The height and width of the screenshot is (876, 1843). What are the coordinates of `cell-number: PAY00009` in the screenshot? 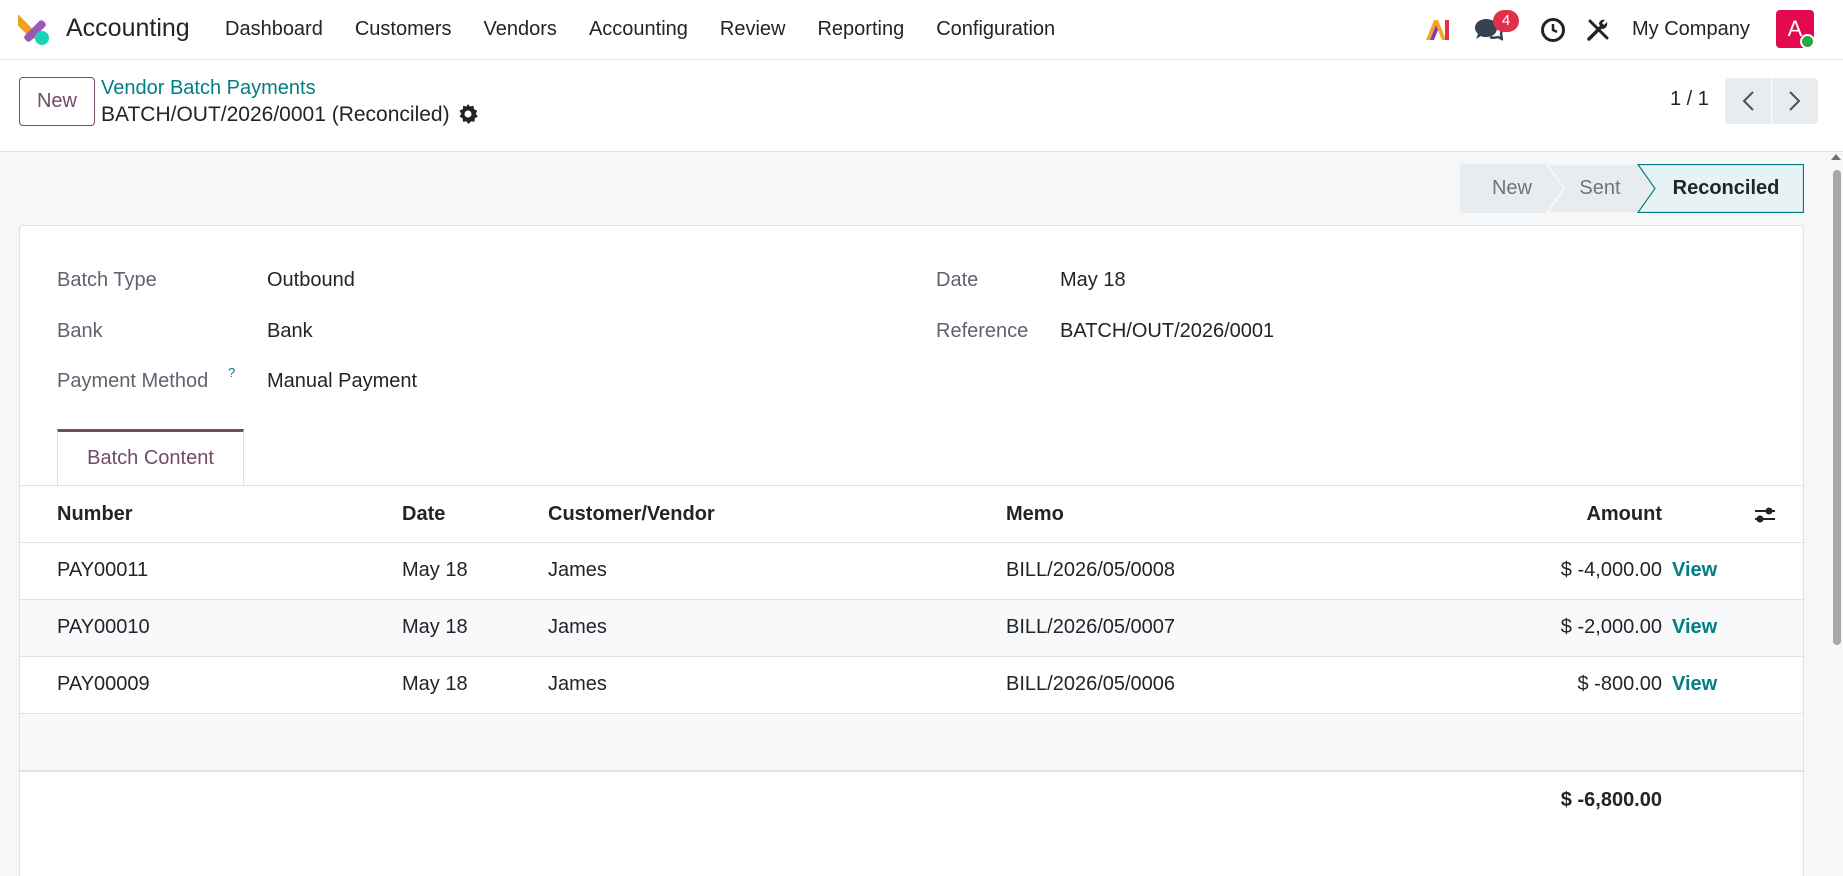 It's located at (103, 684).